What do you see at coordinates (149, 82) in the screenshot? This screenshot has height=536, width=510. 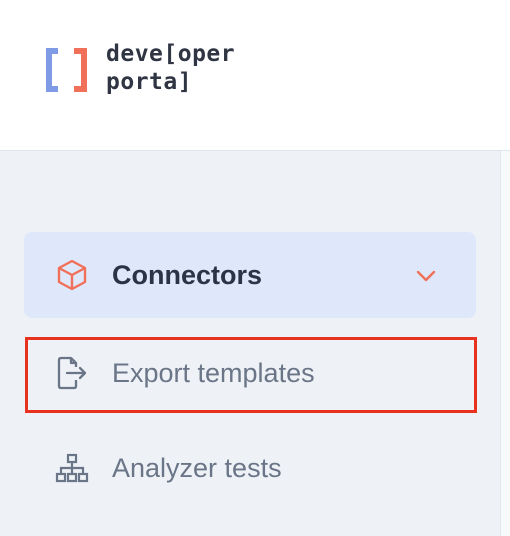 I see `logo-line-2: porta]` at bounding box center [149, 82].